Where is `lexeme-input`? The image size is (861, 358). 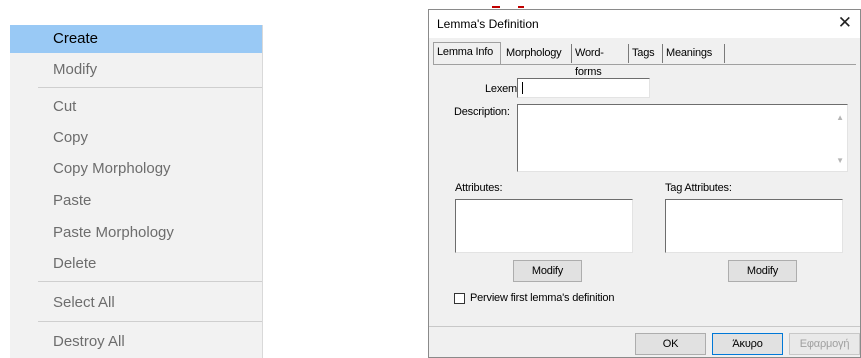
lexeme-input is located at coordinates (583, 88).